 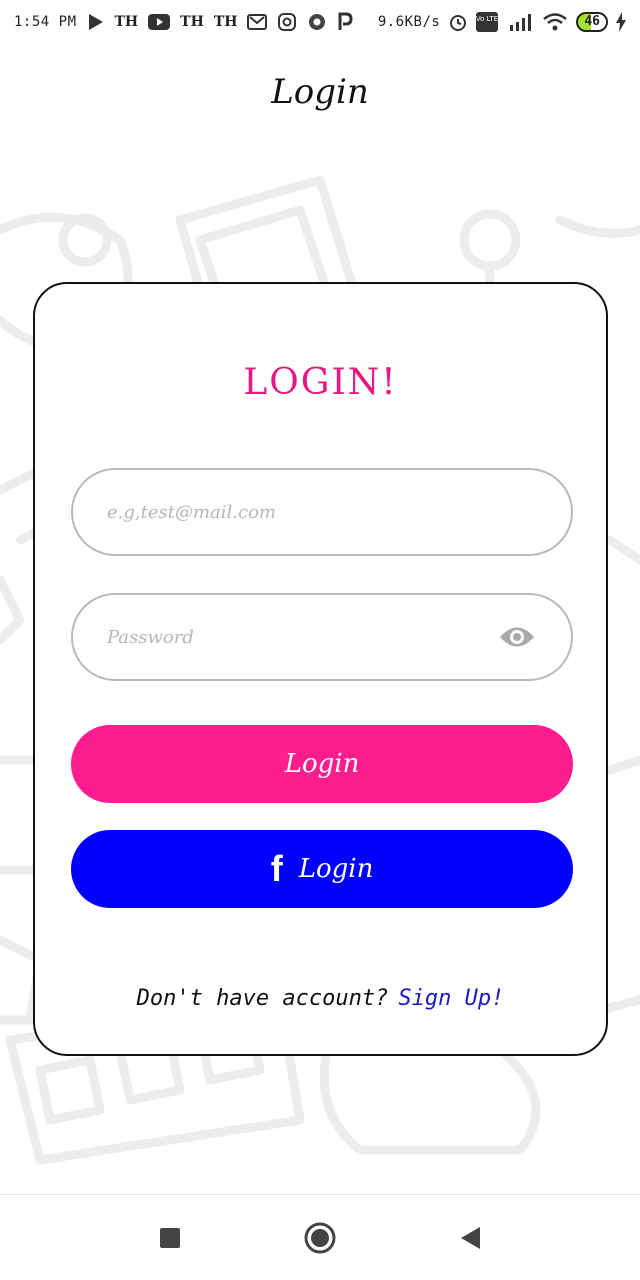 I want to click on youtube-icon, so click(x=159, y=22).